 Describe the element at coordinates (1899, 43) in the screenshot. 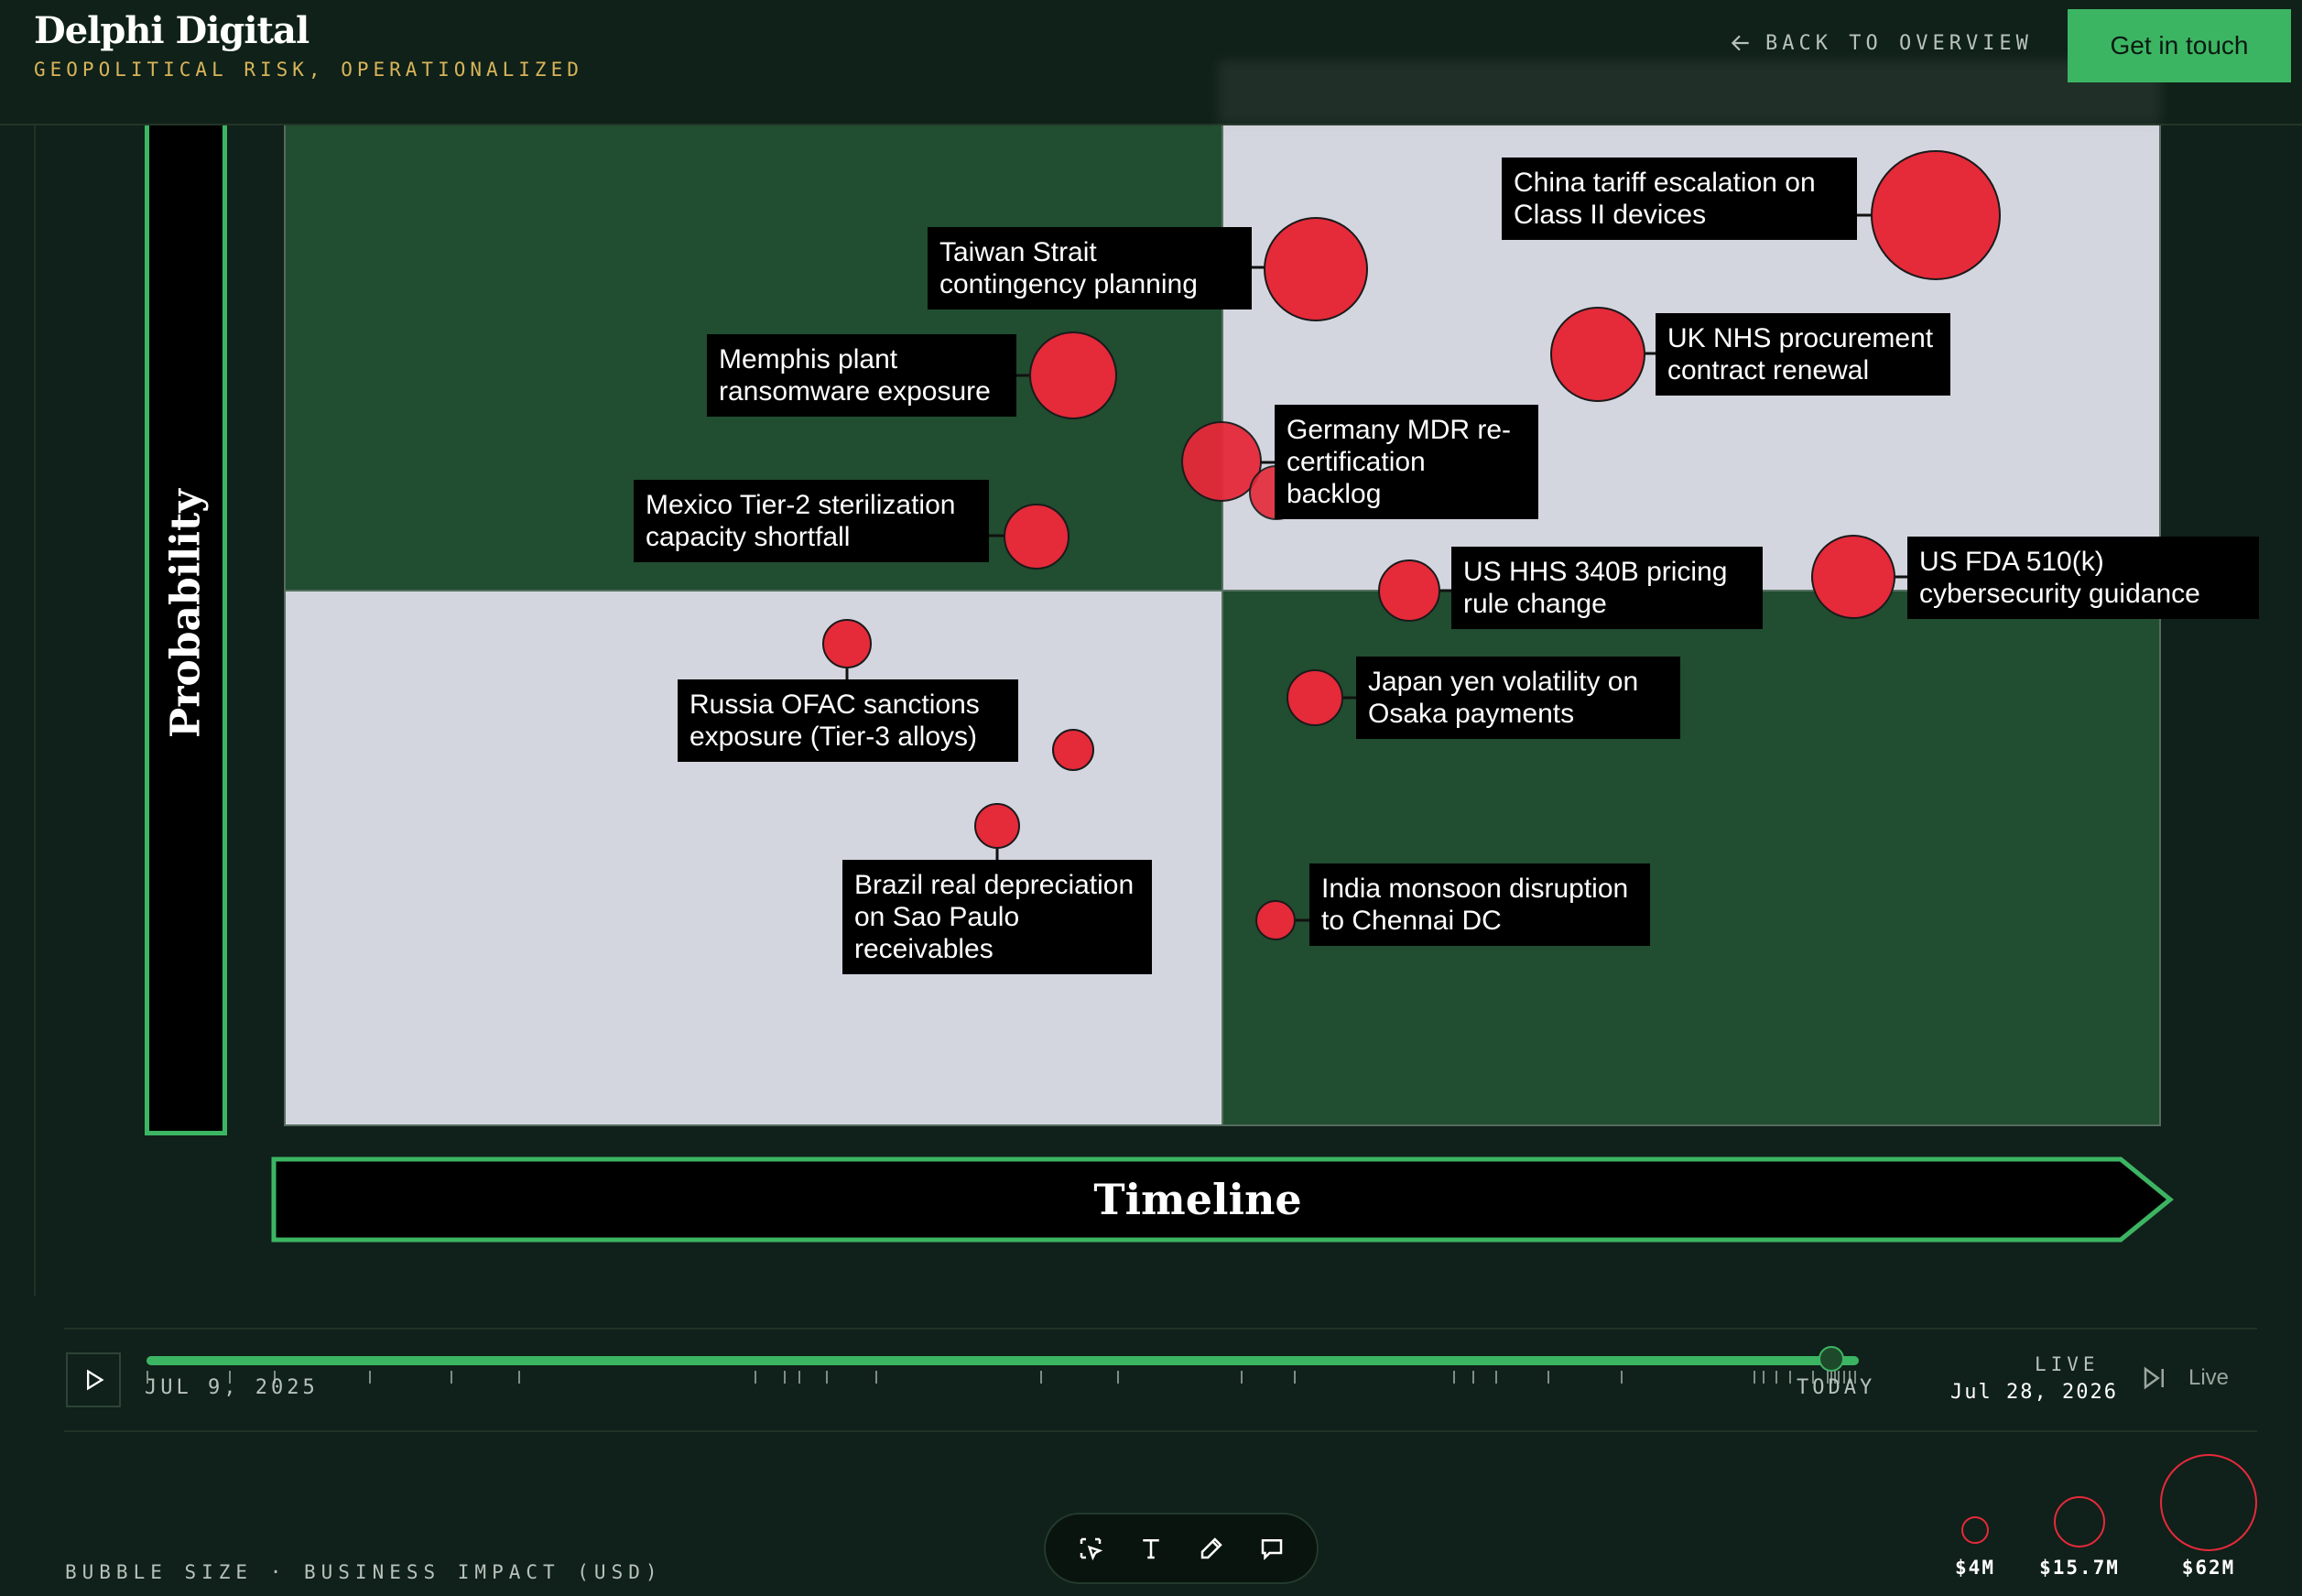

I see `back-to-overview-label: BACK TO OVERVIEW` at that location.